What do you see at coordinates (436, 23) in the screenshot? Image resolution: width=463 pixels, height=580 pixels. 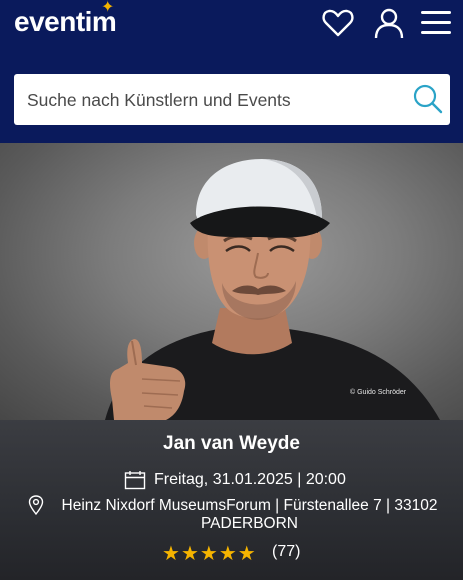 I see `menu-icon` at bounding box center [436, 23].